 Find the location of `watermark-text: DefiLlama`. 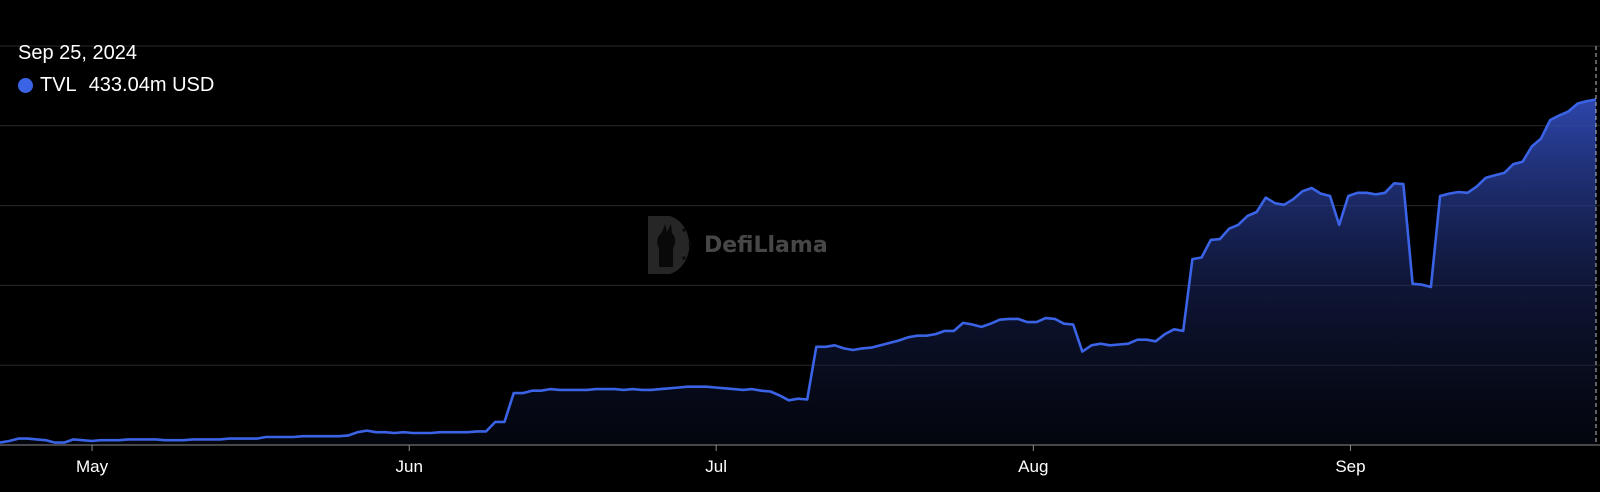

watermark-text: DefiLlama is located at coordinates (766, 245).